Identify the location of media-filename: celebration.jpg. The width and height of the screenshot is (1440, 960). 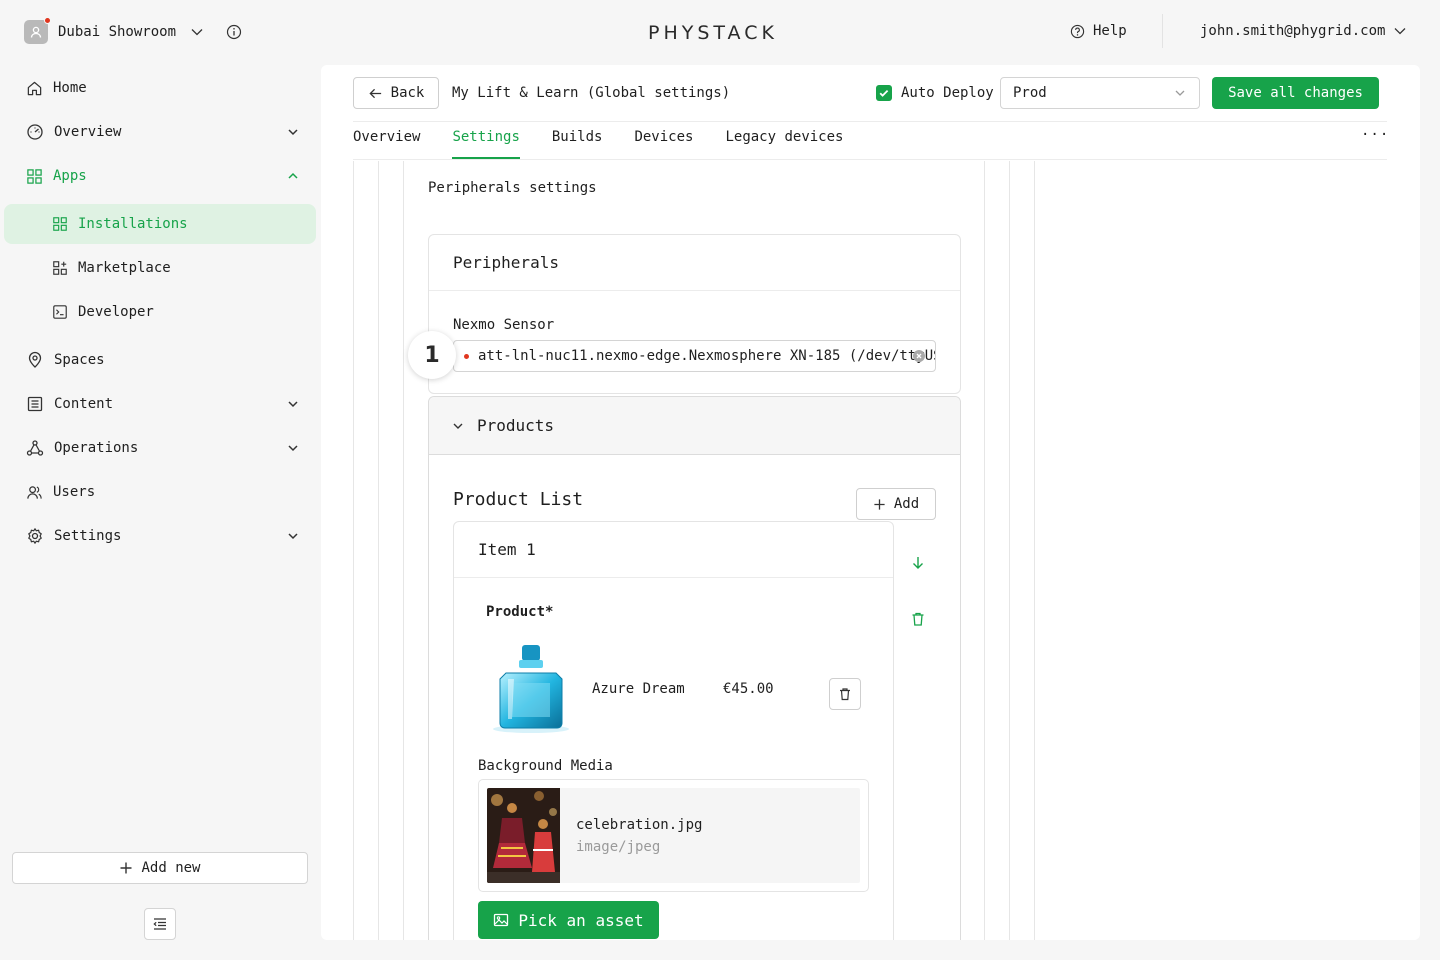
(639, 825).